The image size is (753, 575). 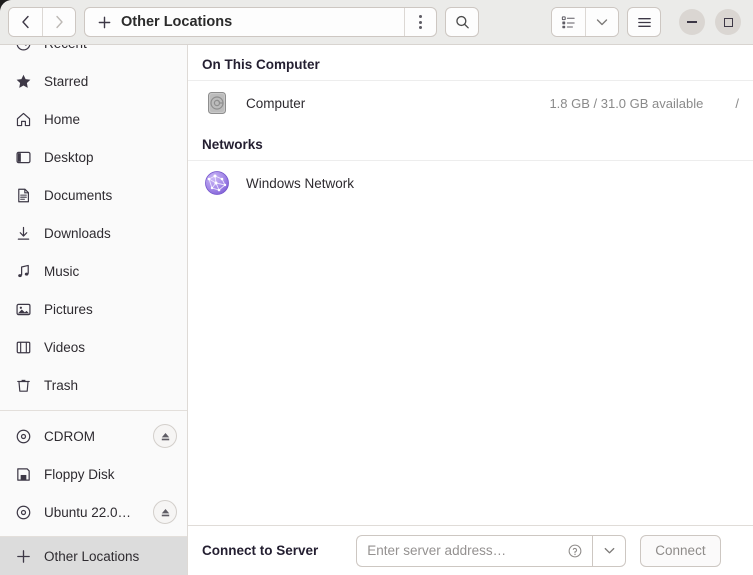 I want to click on document-icon, so click(x=23, y=195).